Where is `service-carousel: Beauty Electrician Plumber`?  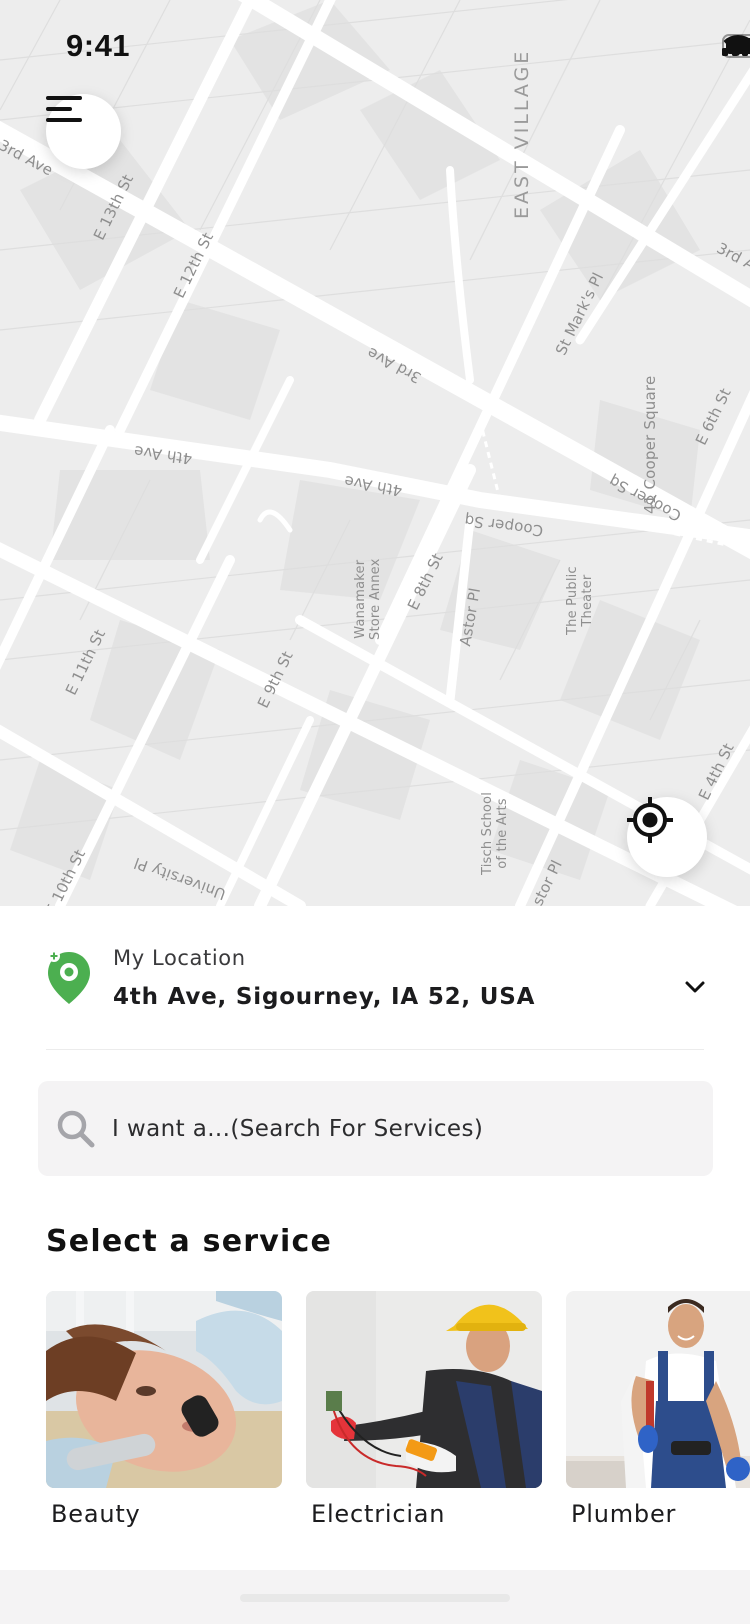 service-carousel: Beauty Electrician Plumber is located at coordinates (398, 1416).